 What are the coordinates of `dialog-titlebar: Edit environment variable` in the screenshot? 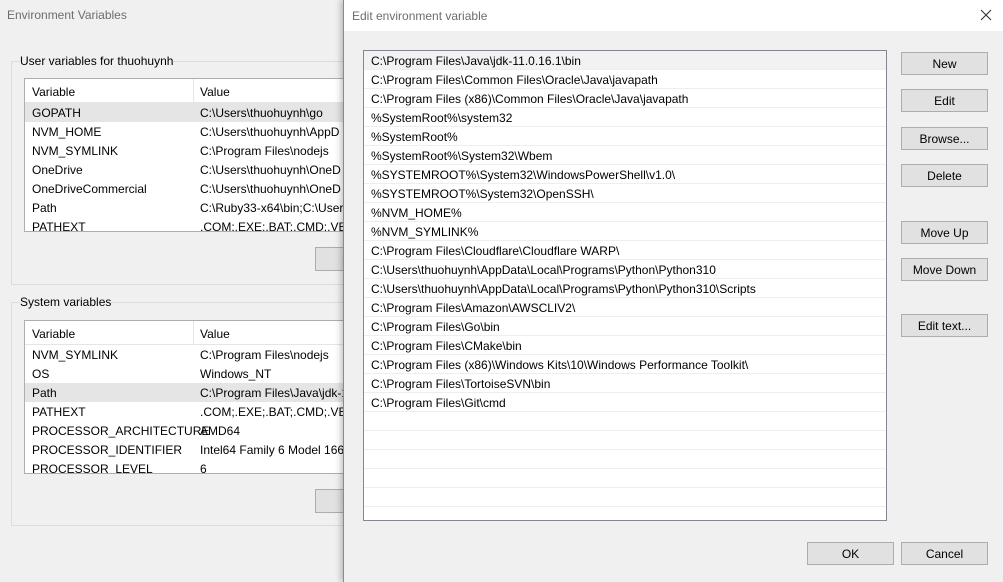 It's located at (673, 15).